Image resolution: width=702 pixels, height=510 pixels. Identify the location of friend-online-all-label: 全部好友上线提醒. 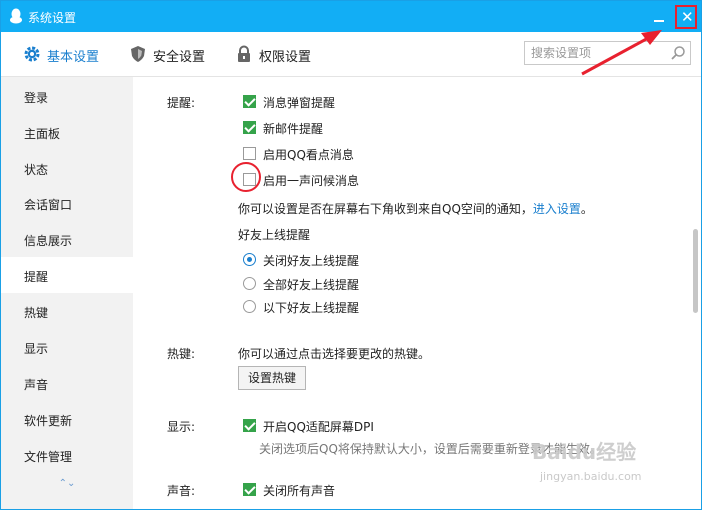
(311, 285).